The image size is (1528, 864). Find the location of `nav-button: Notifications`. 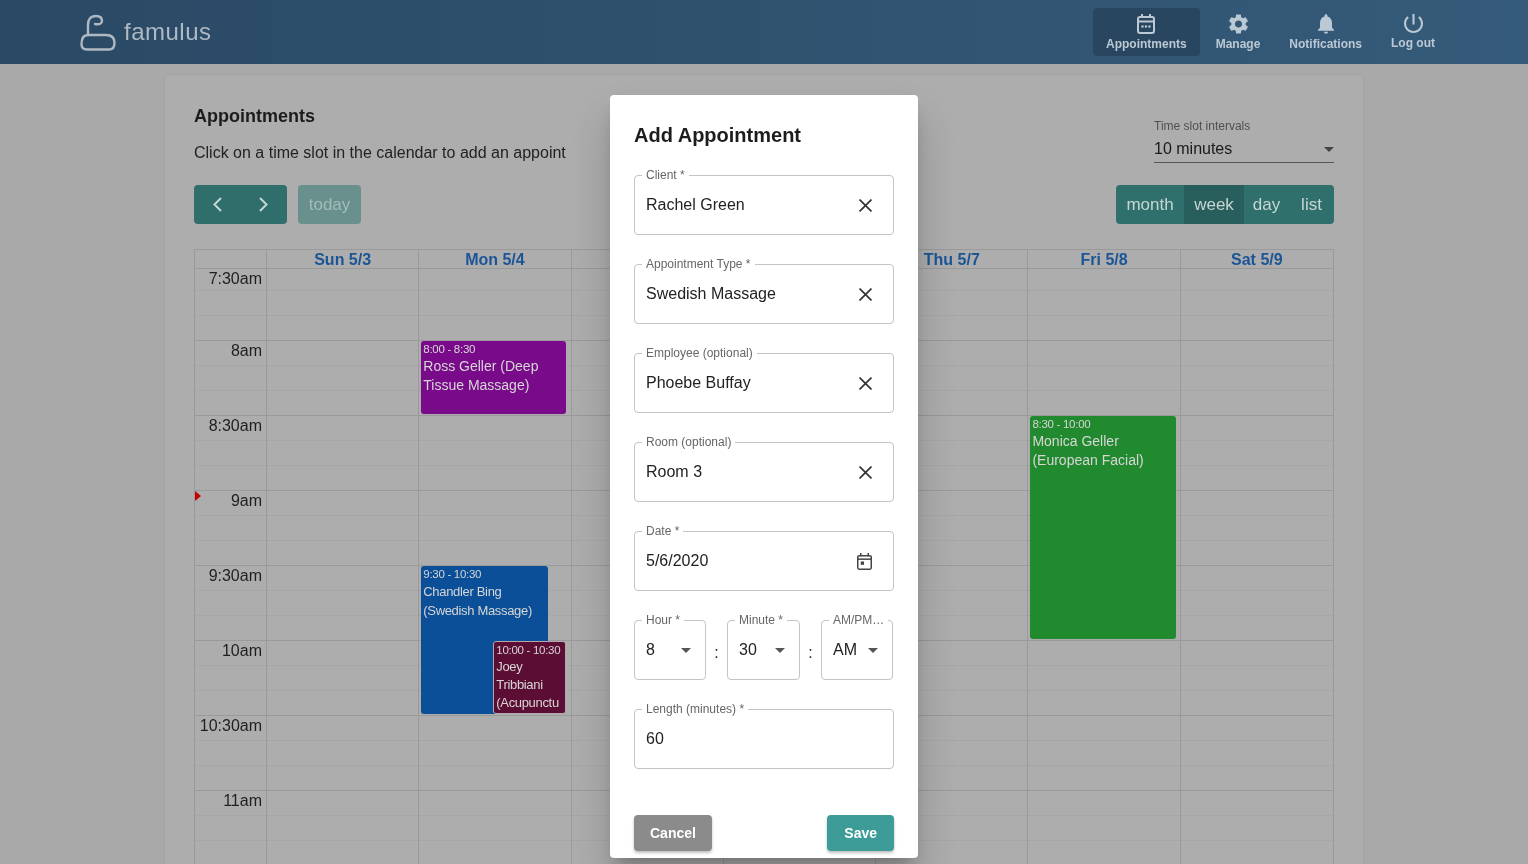

nav-button: Notifications is located at coordinates (1325, 32).